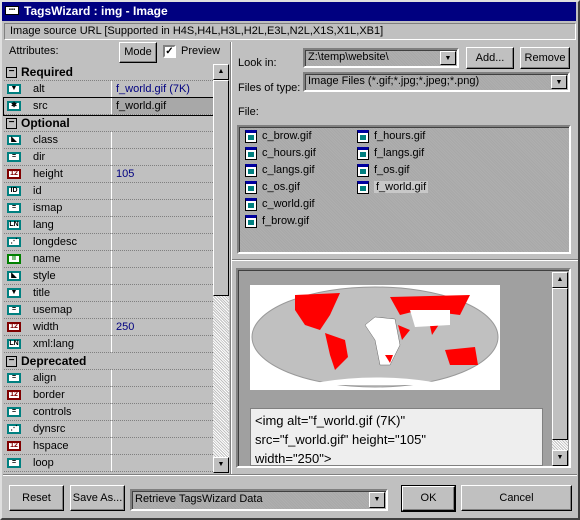  Describe the element at coordinates (279, 153) in the screenshot. I see `file-item: c_hours.gif` at that location.